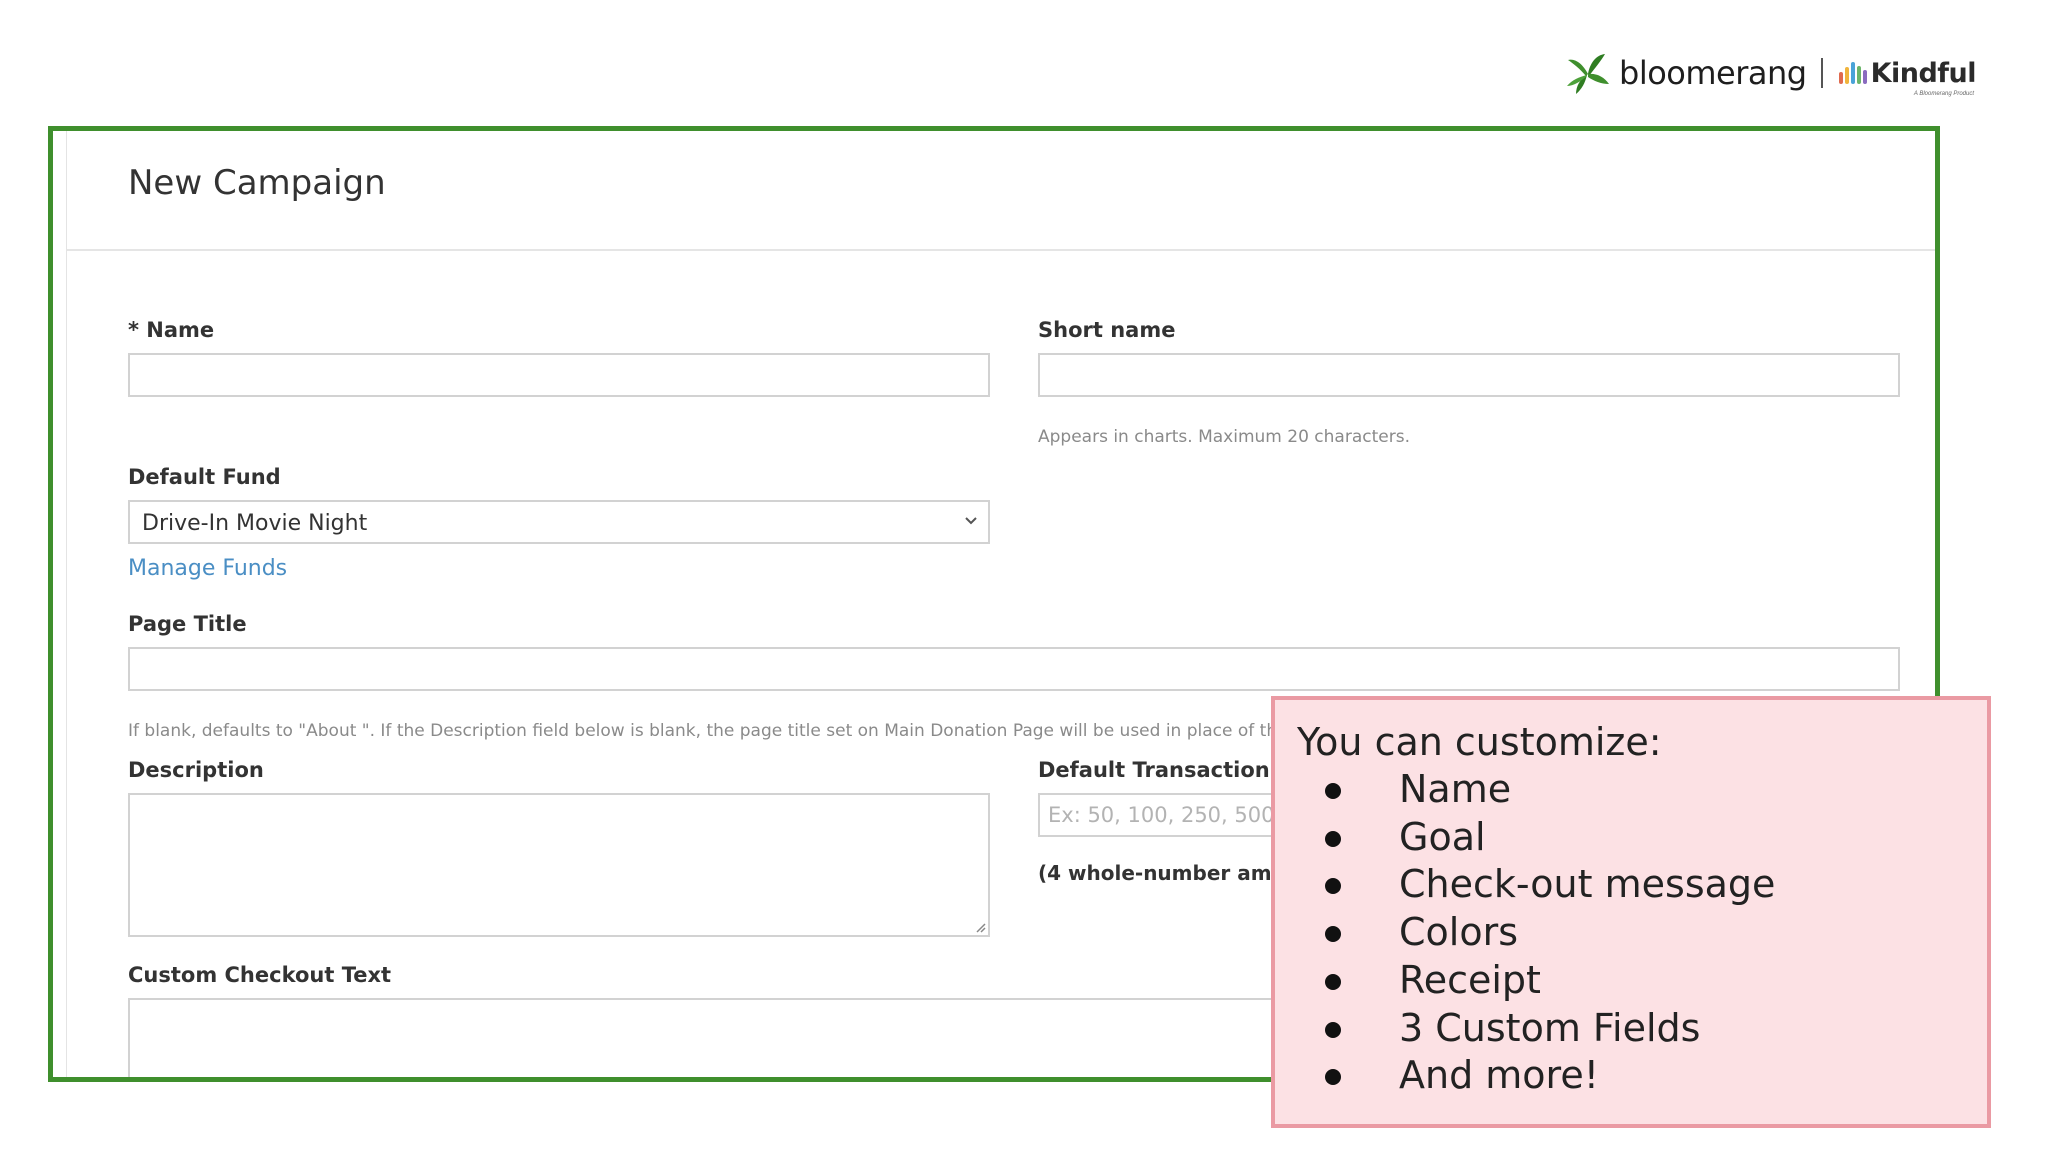 This screenshot has width=2048, height=1152. What do you see at coordinates (1588, 74) in the screenshot?
I see `bloomerang-logo-icon` at bounding box center [1588, 74].